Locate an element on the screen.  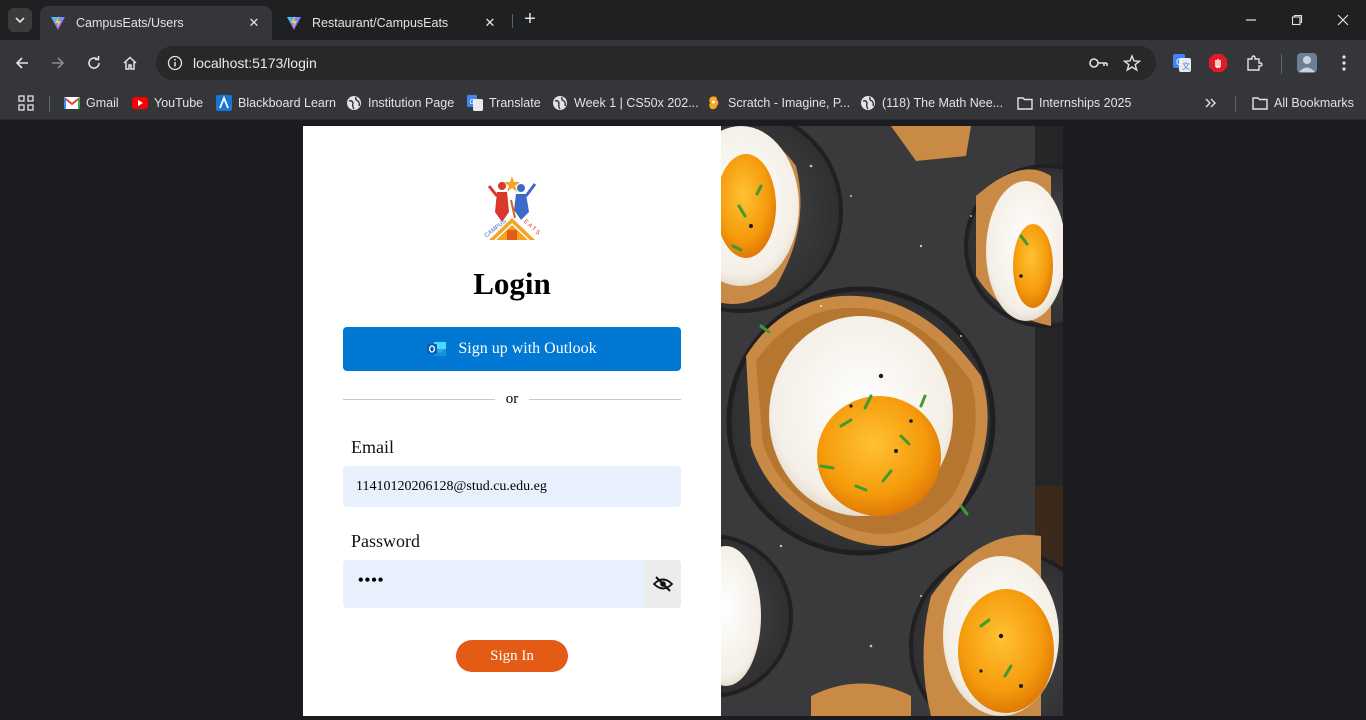
youtube-icon is located at coordinates (140, 103).